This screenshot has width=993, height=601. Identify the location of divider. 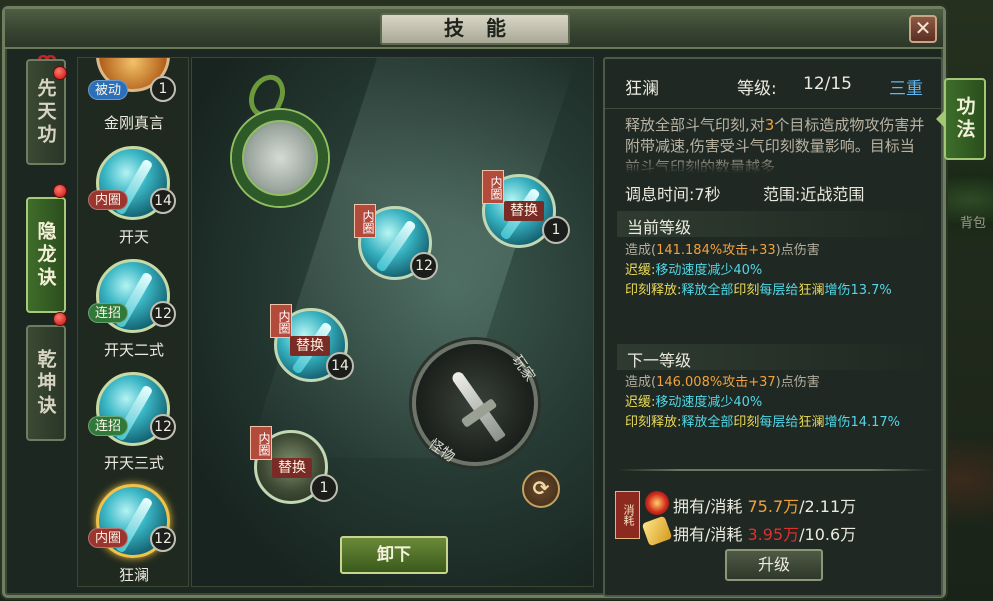
(775, 470).